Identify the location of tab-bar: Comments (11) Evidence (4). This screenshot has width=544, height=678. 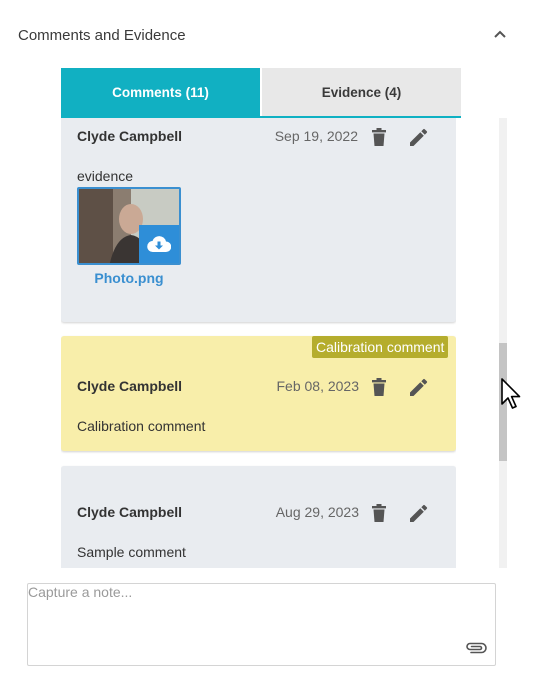
(261, 93).